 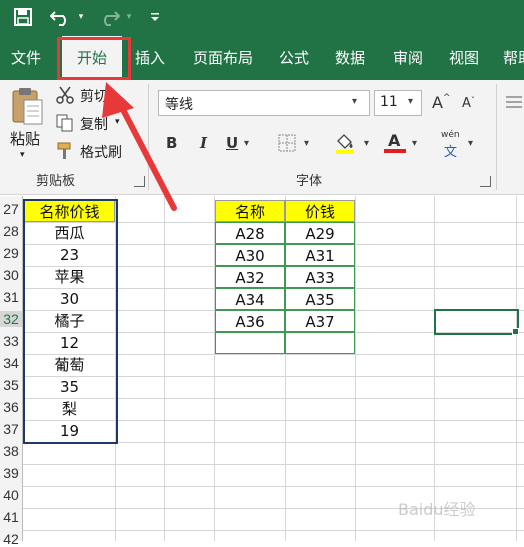 I want to click on redo-icon, so click(x=109, y=17).